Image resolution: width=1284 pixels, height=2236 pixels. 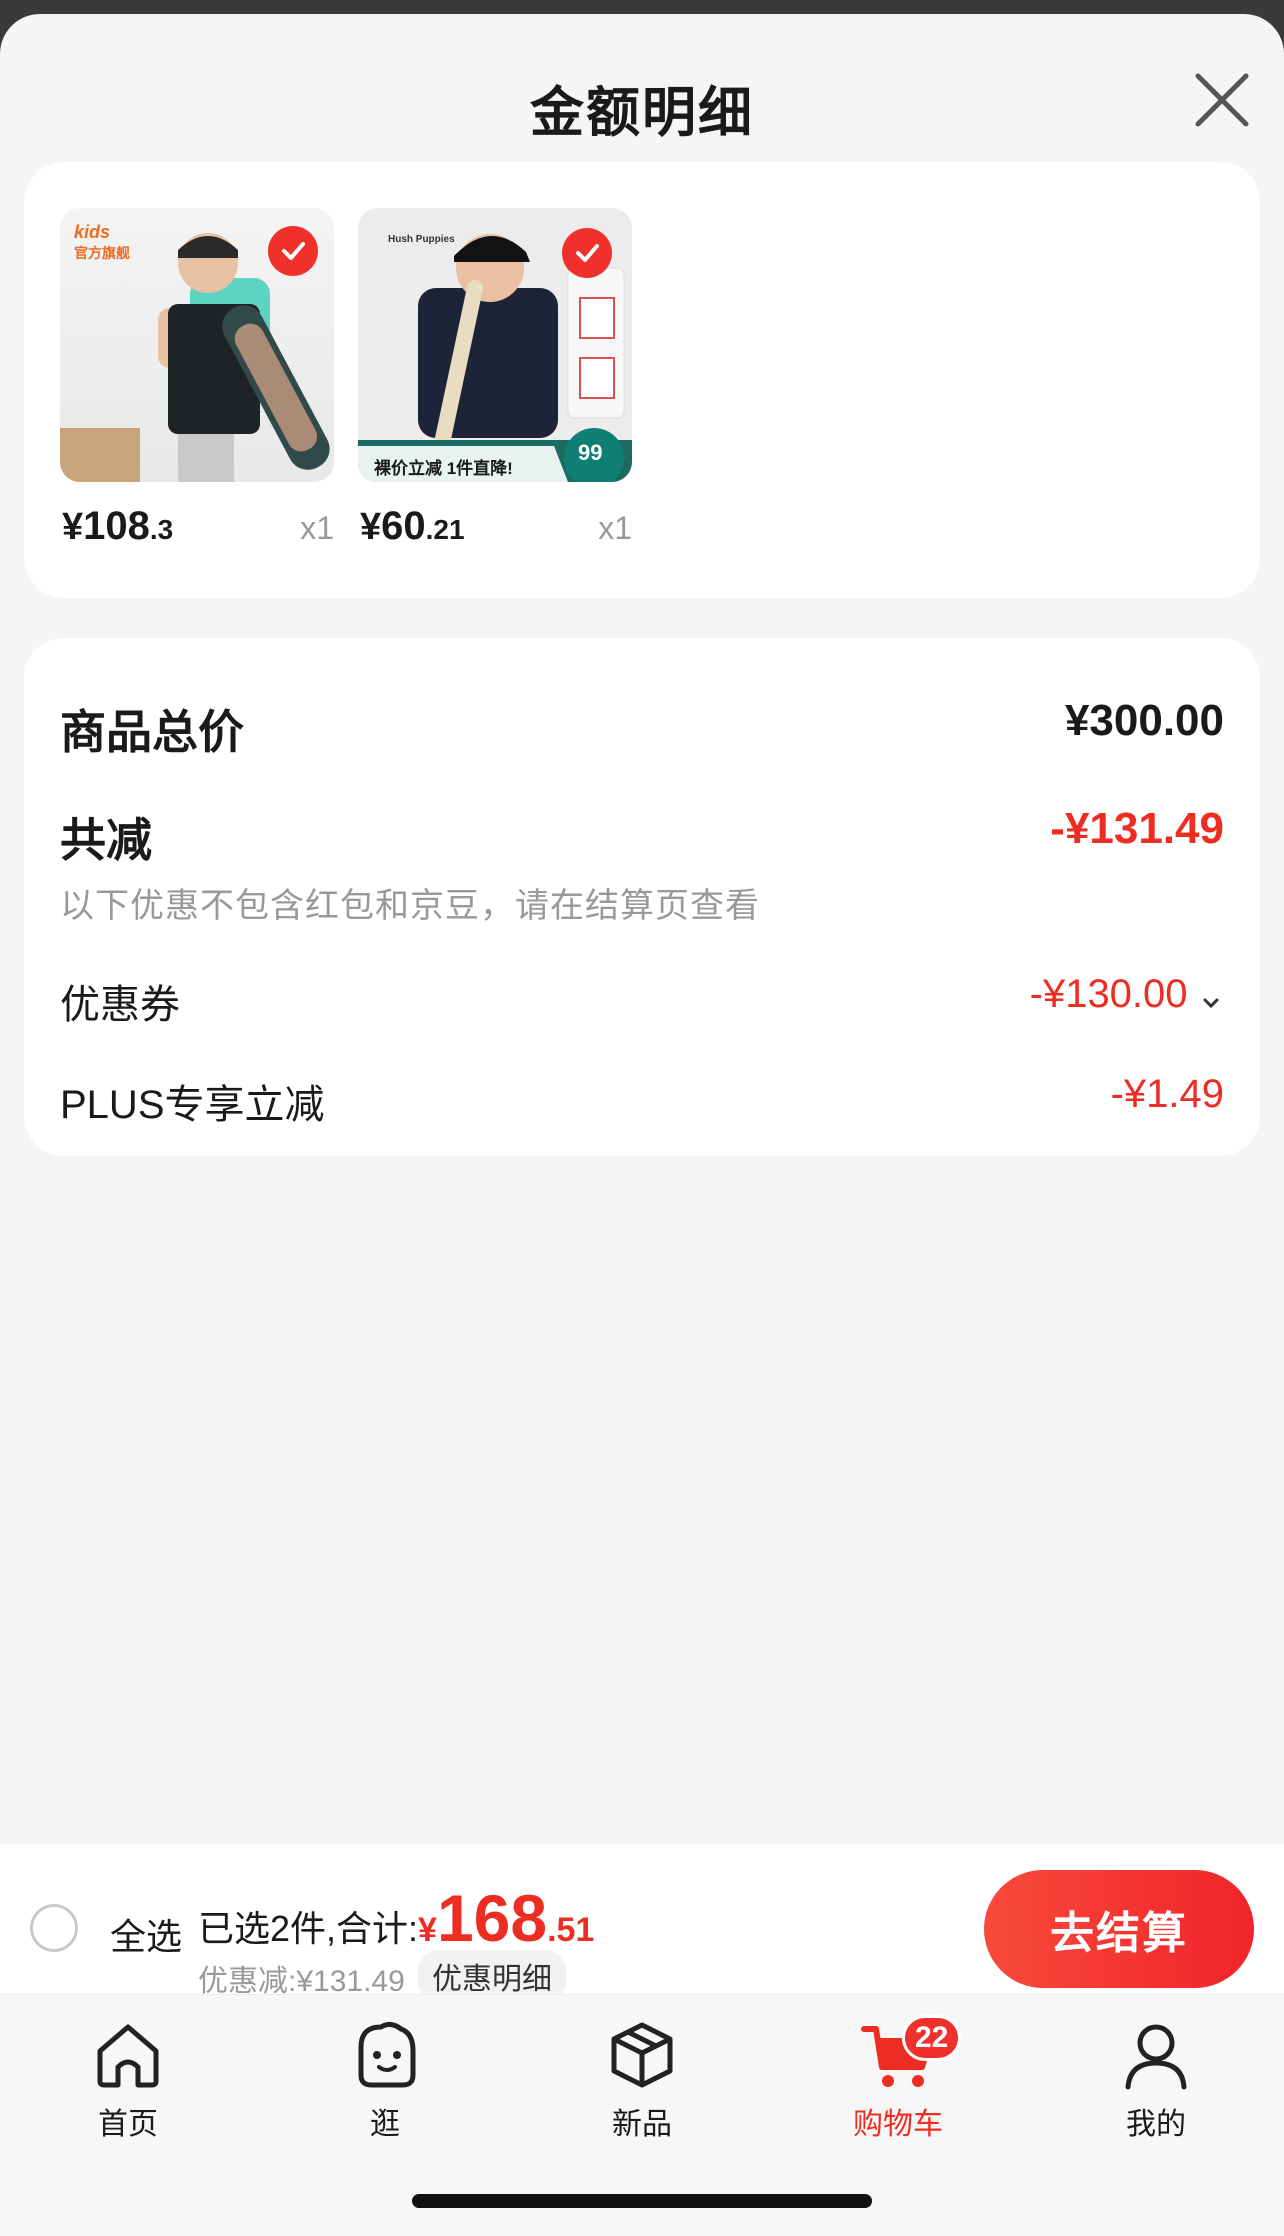 What do you see at coordinates (1137, 828) in the screenshot?
I see `total-reduction-value: -¥131.49` at bounding box center [1137, 828].